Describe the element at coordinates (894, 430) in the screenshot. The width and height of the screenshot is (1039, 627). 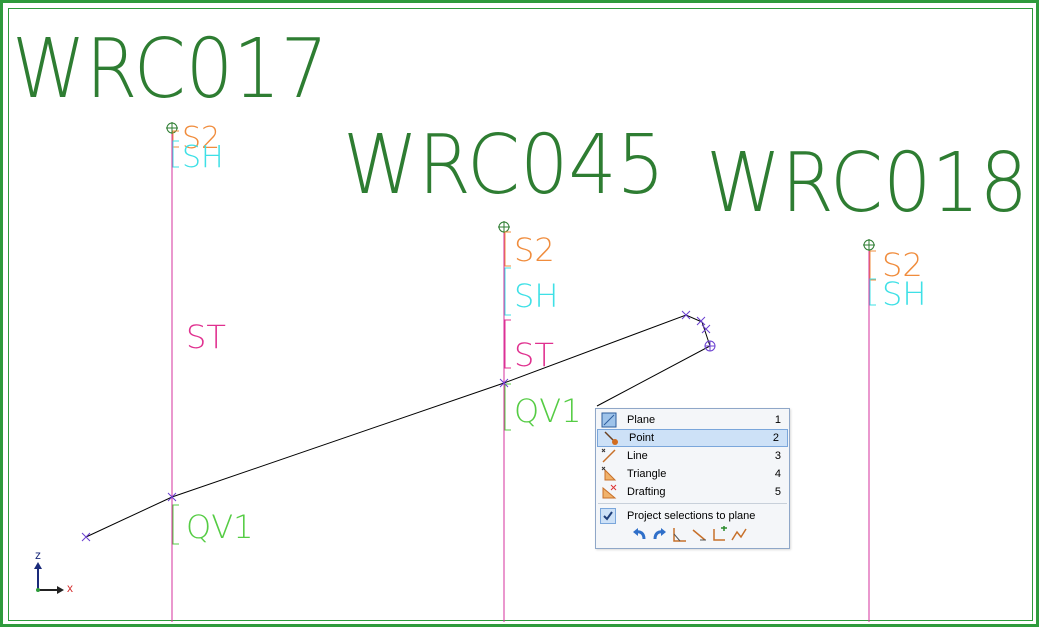
I see `column-3: S2 SH` at that location.